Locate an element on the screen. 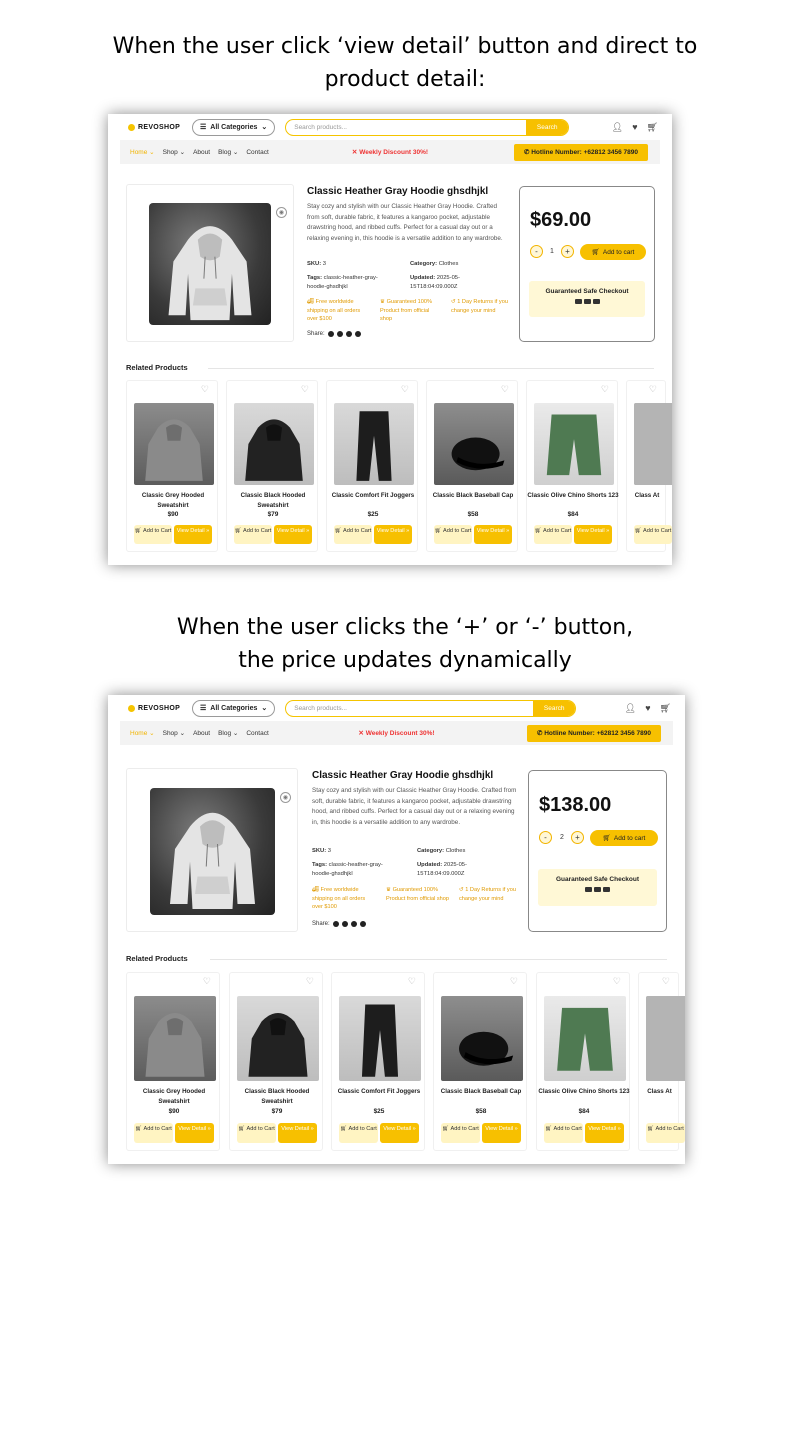 This screenshot has height=1440, width=810. related-product-name: Classic Grey Hooded Sweatshirt is located at coordinates (173, 501).